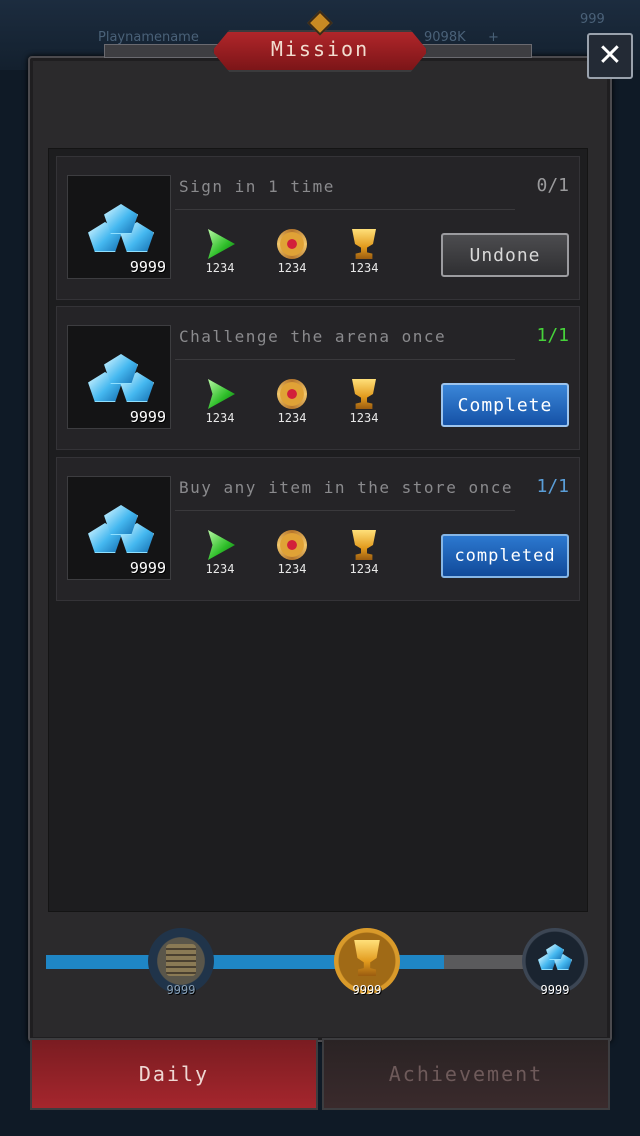 The image size is (640, 1136). What do you see at coordinates (320, 49) in the screenshot?
I see `dialog-title: Mission` at bounding box center [320, 49].